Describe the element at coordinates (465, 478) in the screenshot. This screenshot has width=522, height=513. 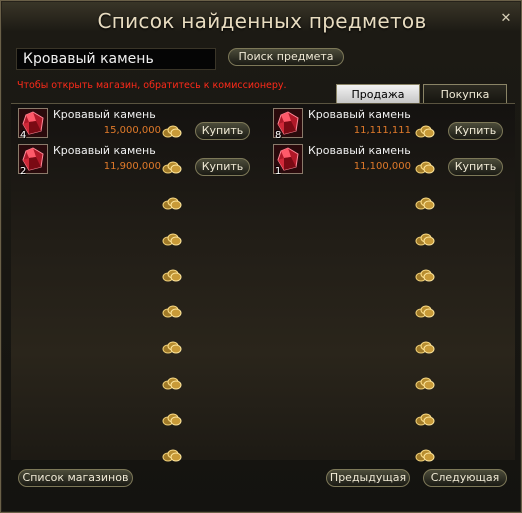
I see `next-page-button: Следующая` at that location.